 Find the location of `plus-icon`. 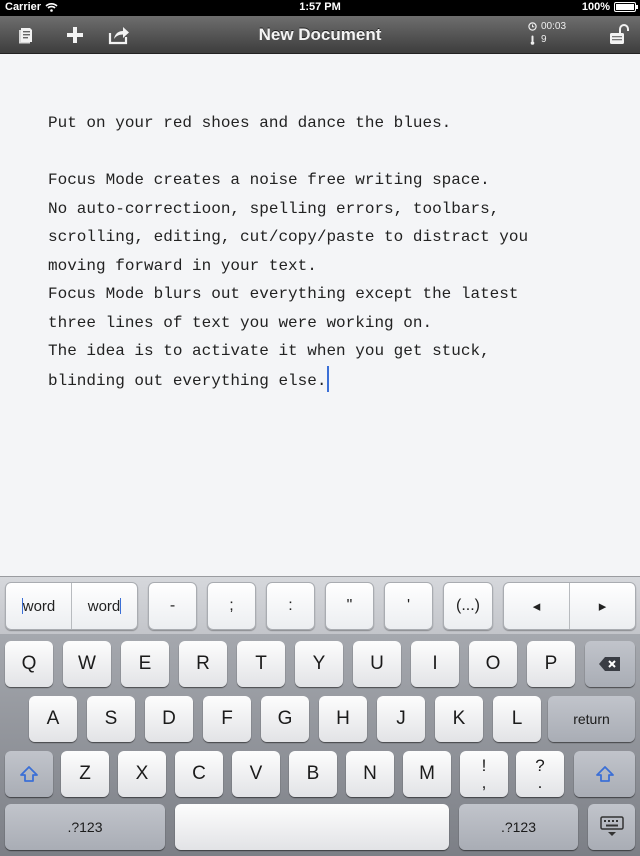

plus-icon is located at coordinates (75, 35).